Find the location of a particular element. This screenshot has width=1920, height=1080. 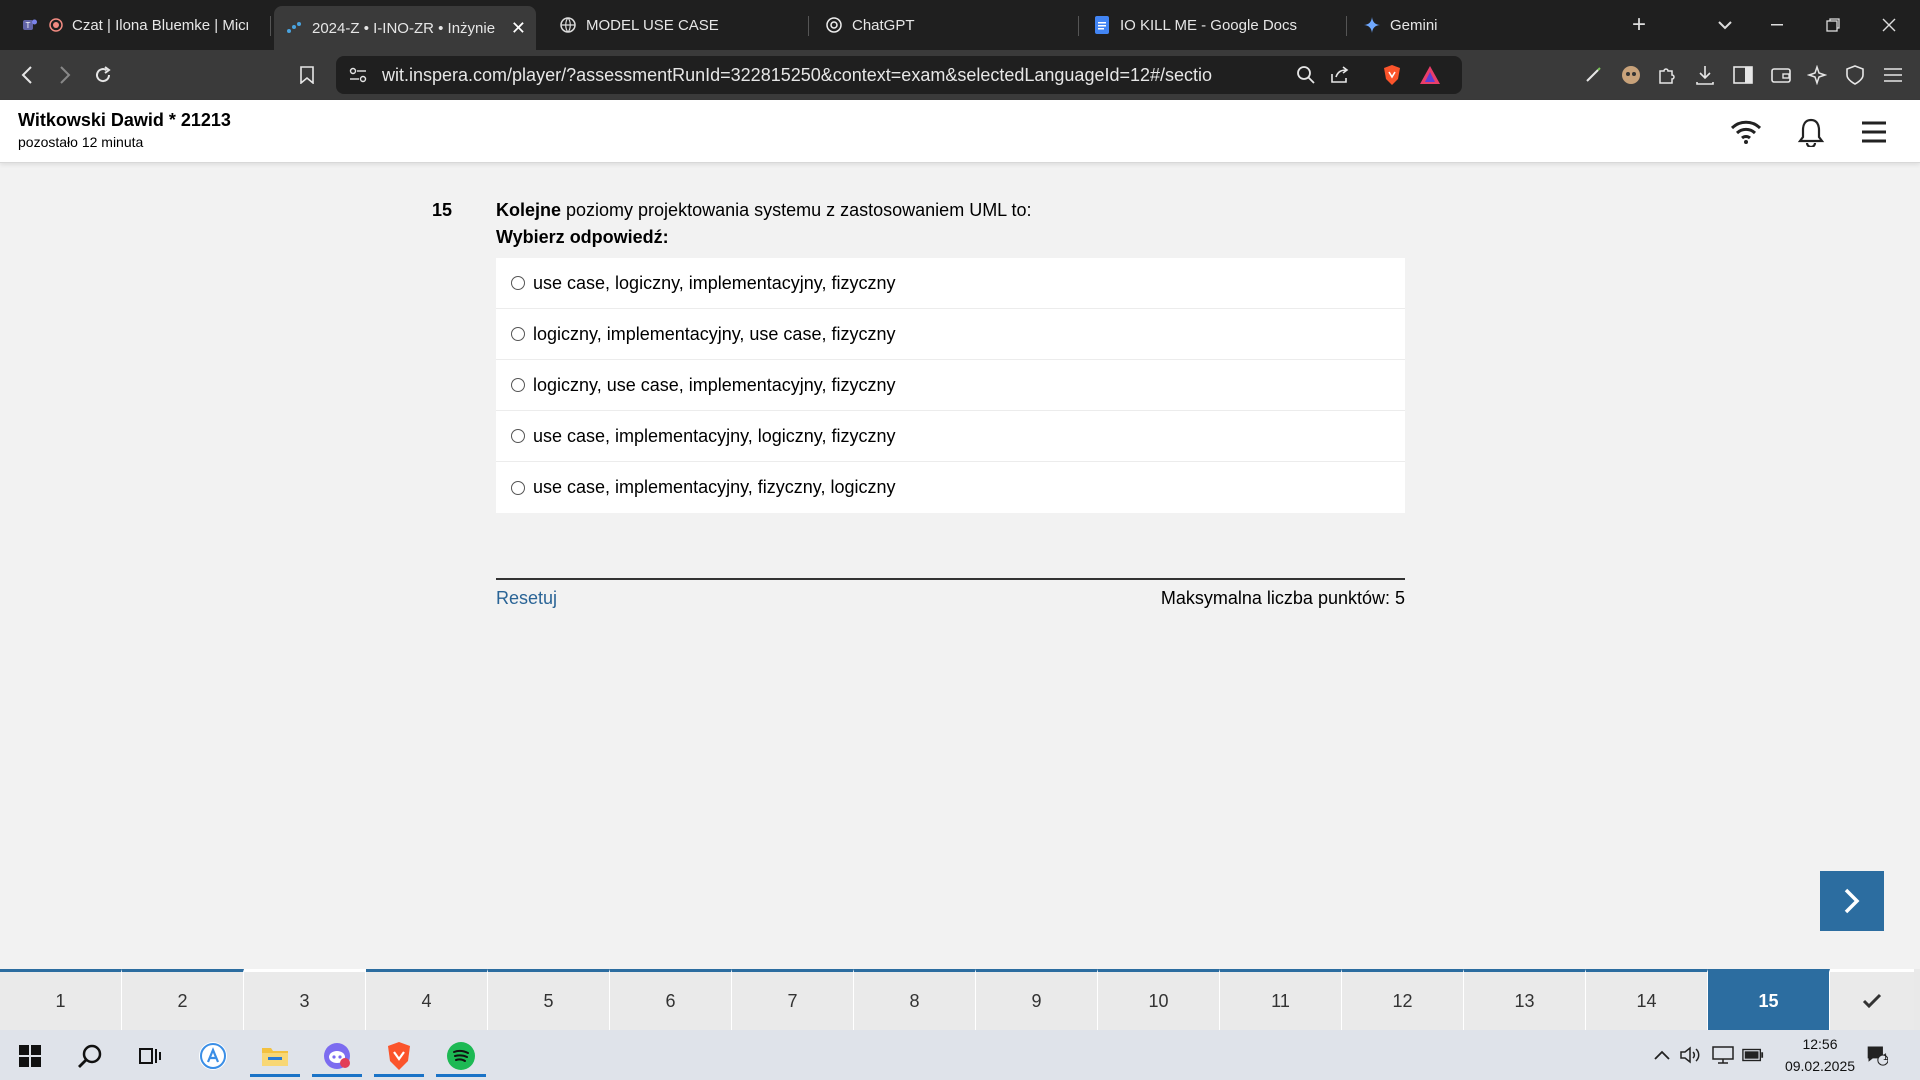

tab-title: ChatGPT is located at coordinates (883, 25).